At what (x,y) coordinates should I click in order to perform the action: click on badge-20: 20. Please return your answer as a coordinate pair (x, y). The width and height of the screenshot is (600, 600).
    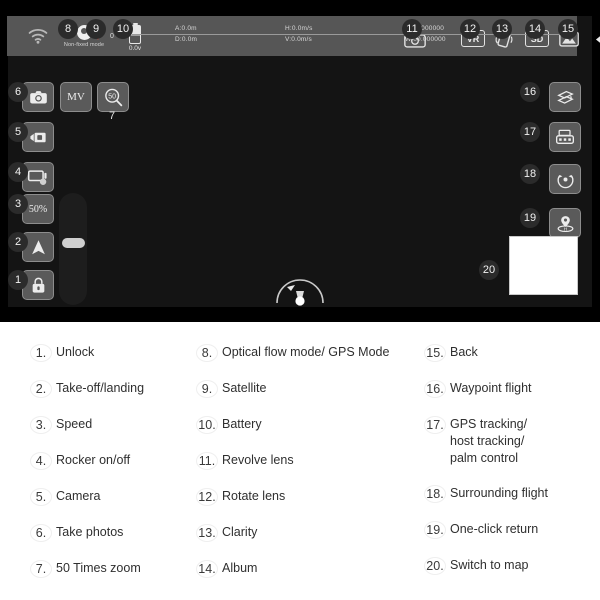
    Looking at the image, I should click on (489, 270).